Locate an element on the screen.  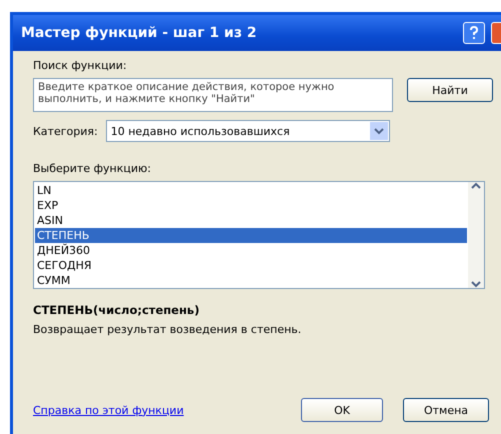
help-button is located at coordinates (474, 33).